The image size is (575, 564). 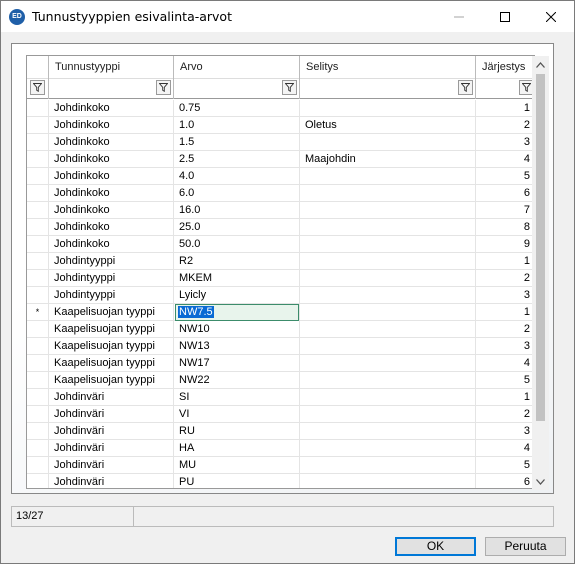 I want to click on cell-arvo: 50.0, so click(x=237, y=244).